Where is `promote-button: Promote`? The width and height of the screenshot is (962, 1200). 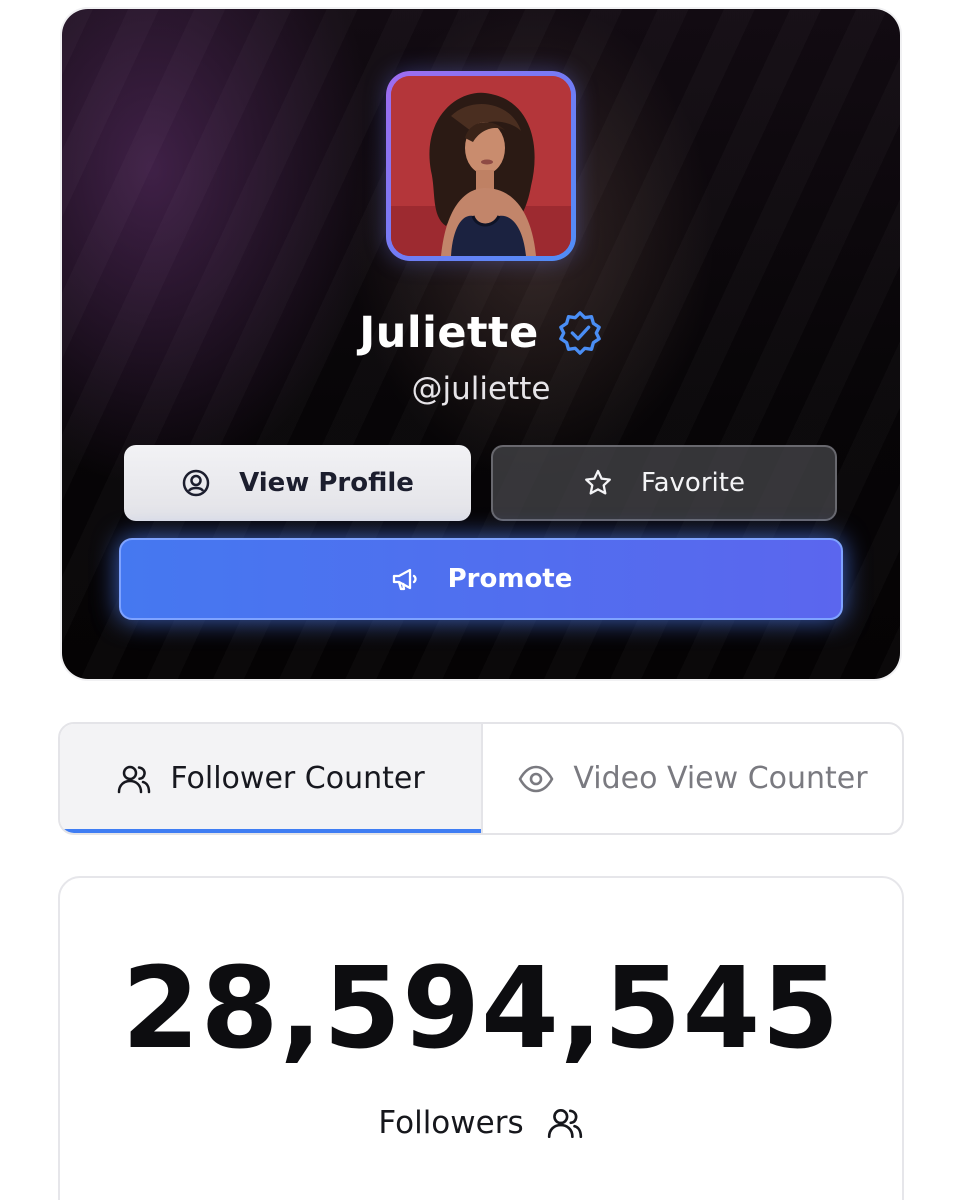 promote-button: Promote is located at coordinates (481, 579).